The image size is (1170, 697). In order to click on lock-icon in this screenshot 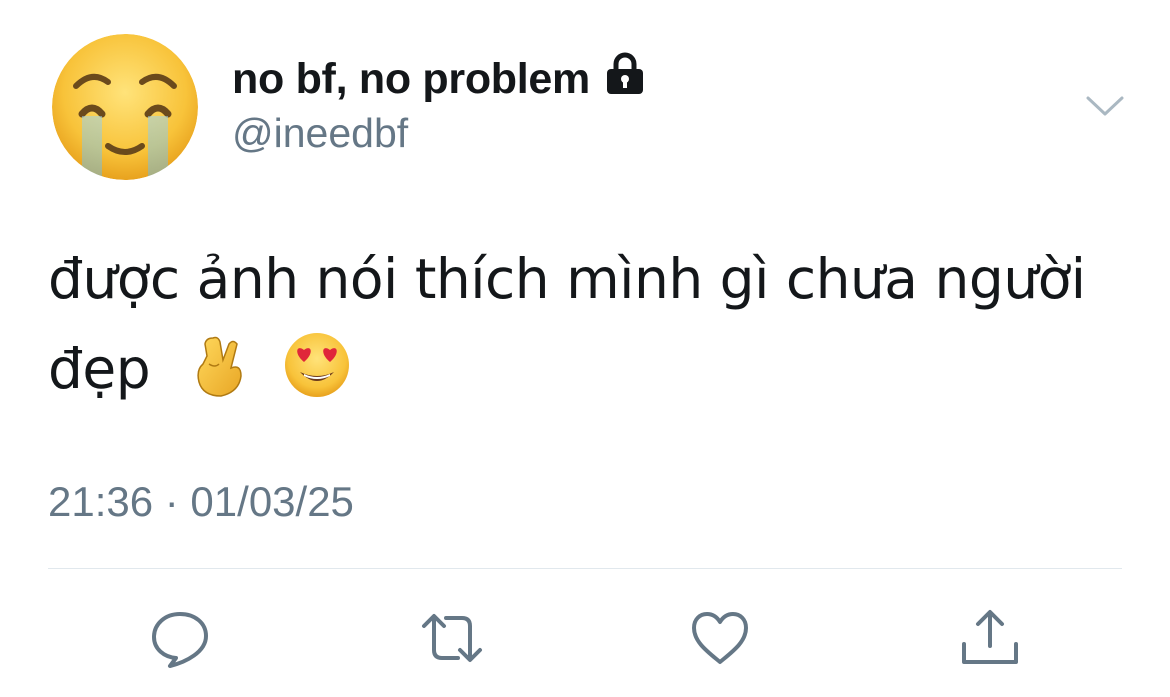, I will do `click(624, 73)`.